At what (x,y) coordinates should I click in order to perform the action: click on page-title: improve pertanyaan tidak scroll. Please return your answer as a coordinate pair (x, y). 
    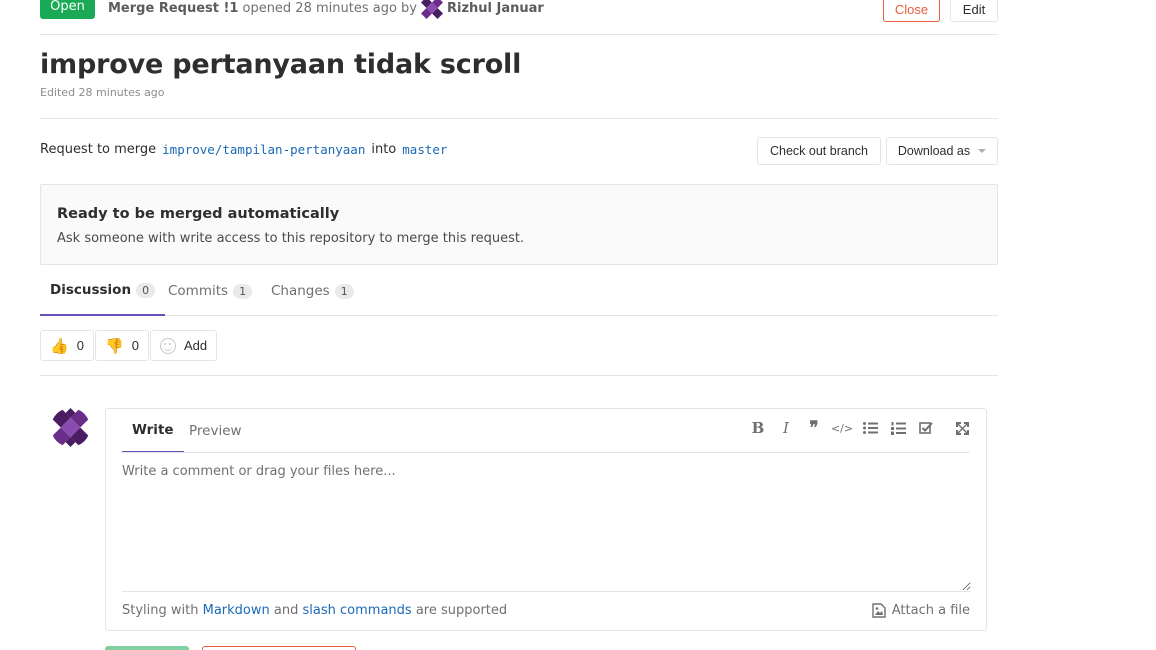
    Looking at the image, I should click on (281, 64).